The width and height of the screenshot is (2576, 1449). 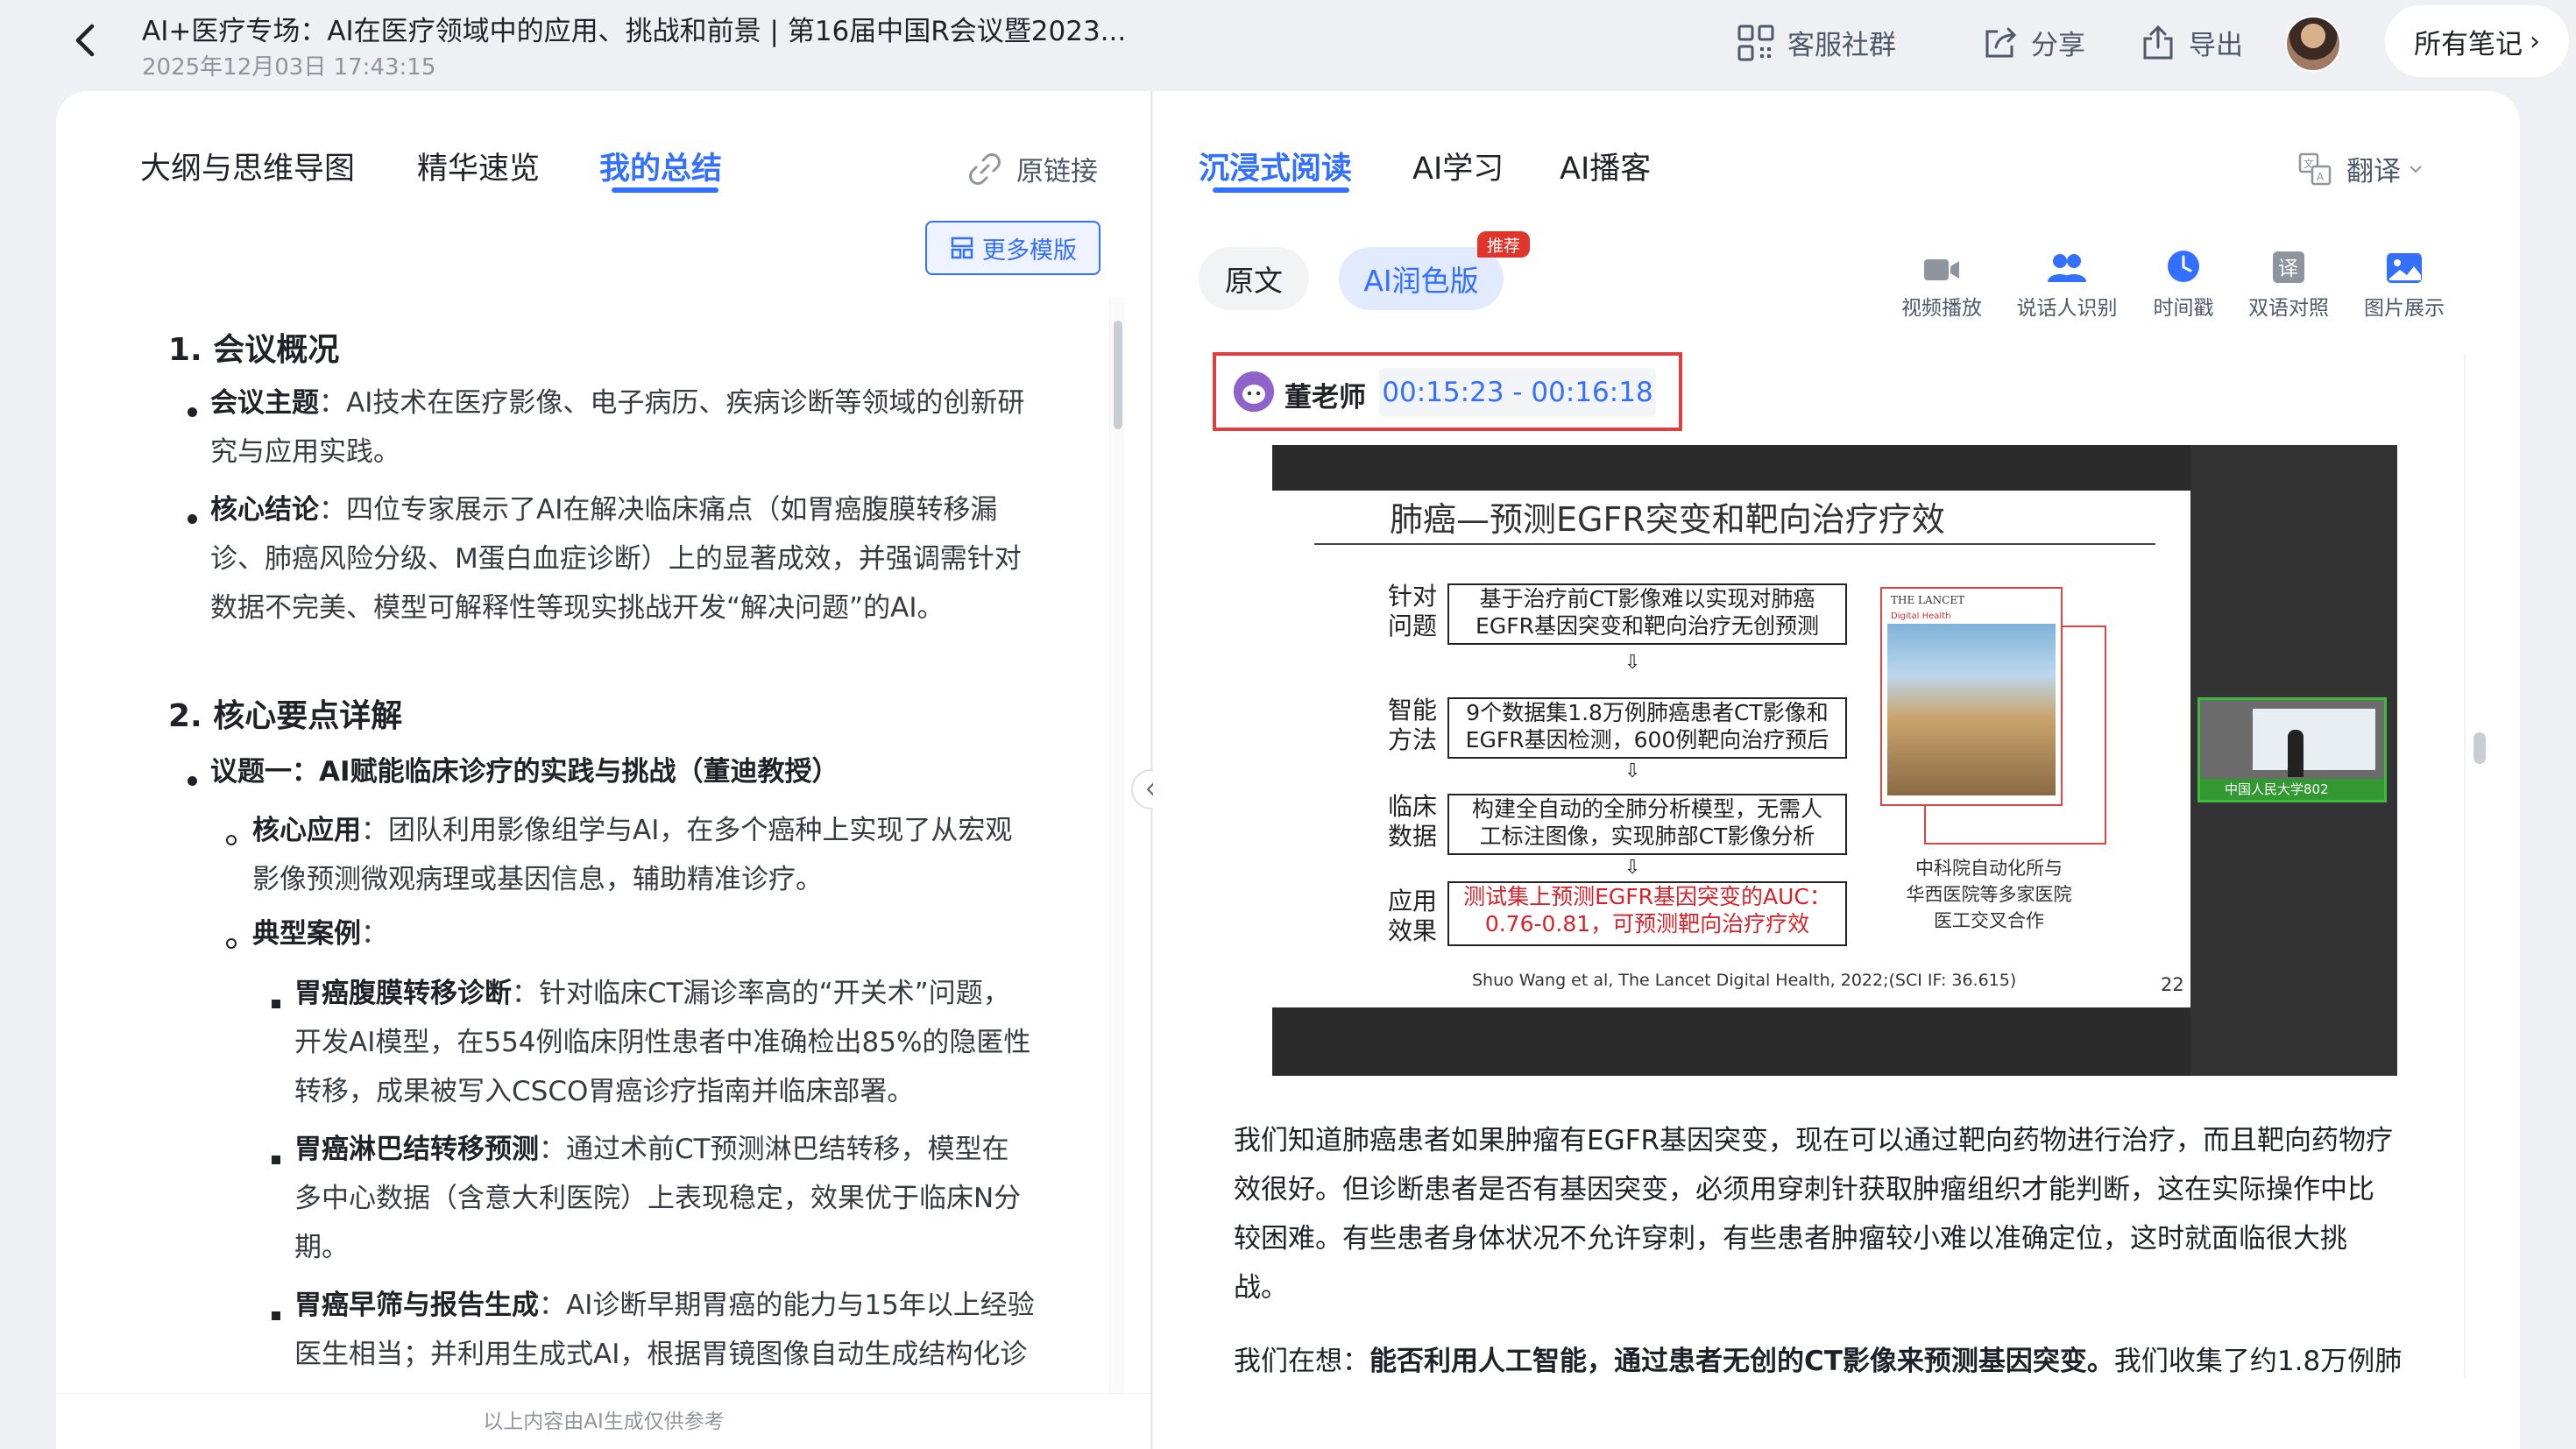 I want to click on tool-bilingual: 译 双语对照, so click(x=2288, y=282).